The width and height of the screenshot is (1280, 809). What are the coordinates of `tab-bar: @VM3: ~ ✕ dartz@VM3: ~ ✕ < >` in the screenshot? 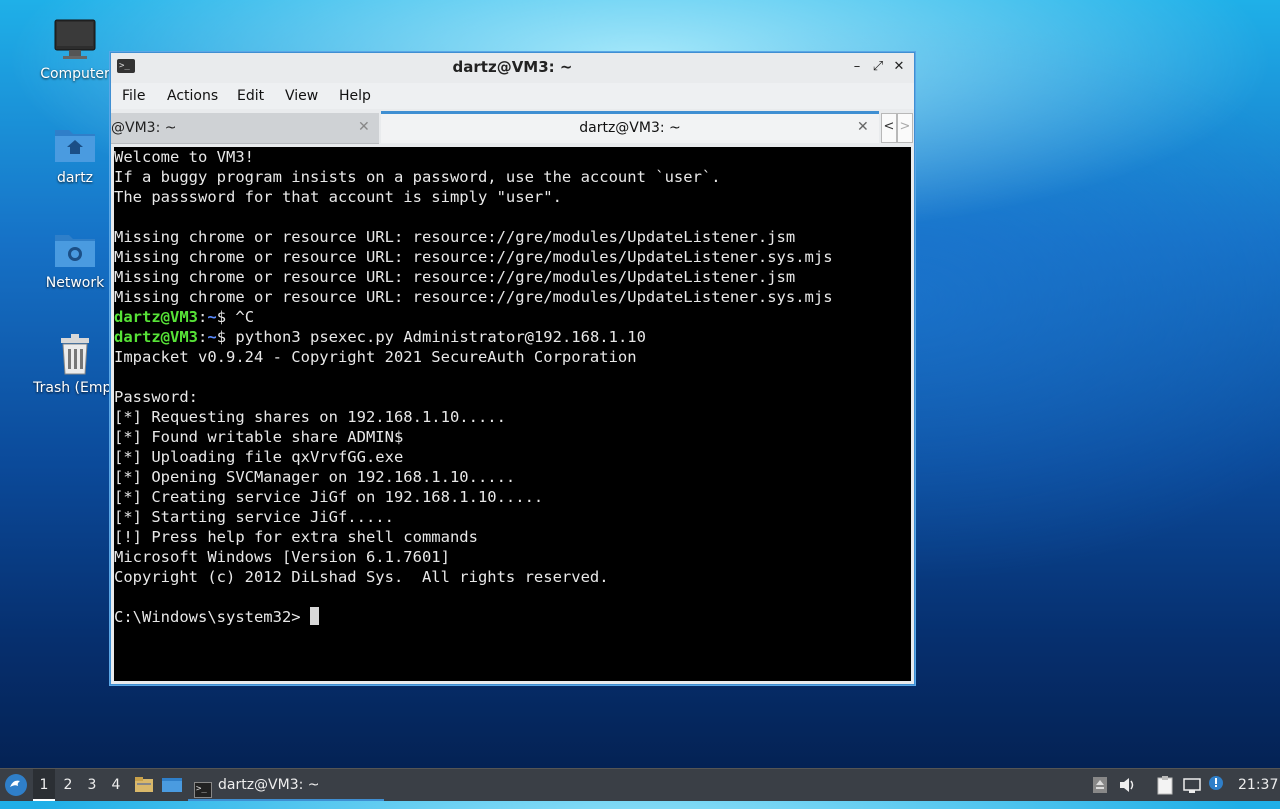 It's located at (512, 127).